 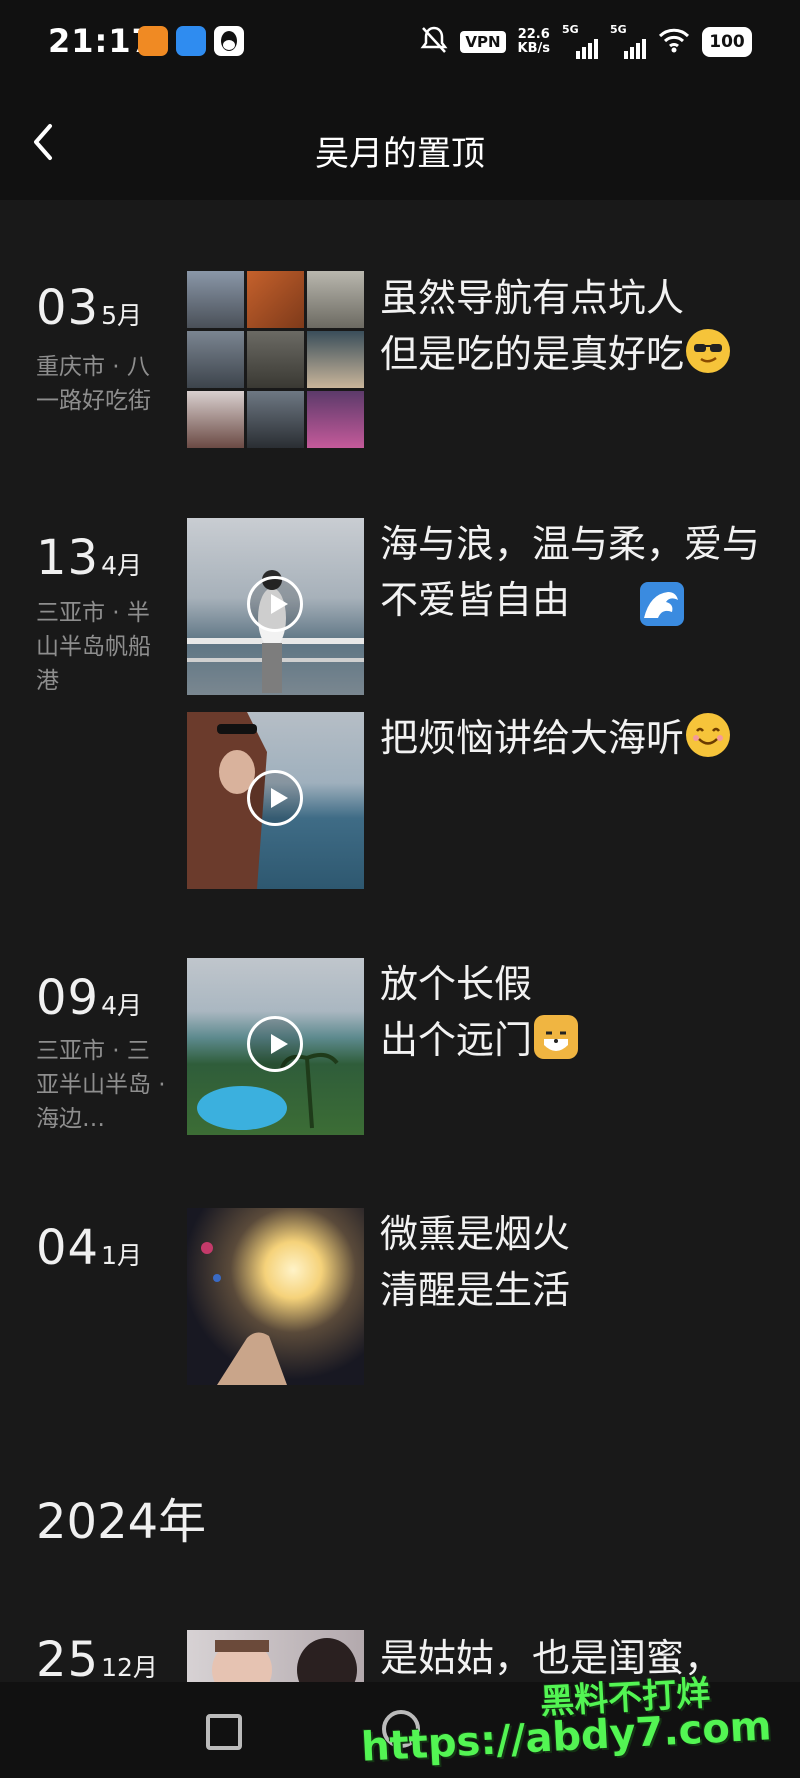 I want to click on caption-line: 出个远门, so click(x=580, y=1040).